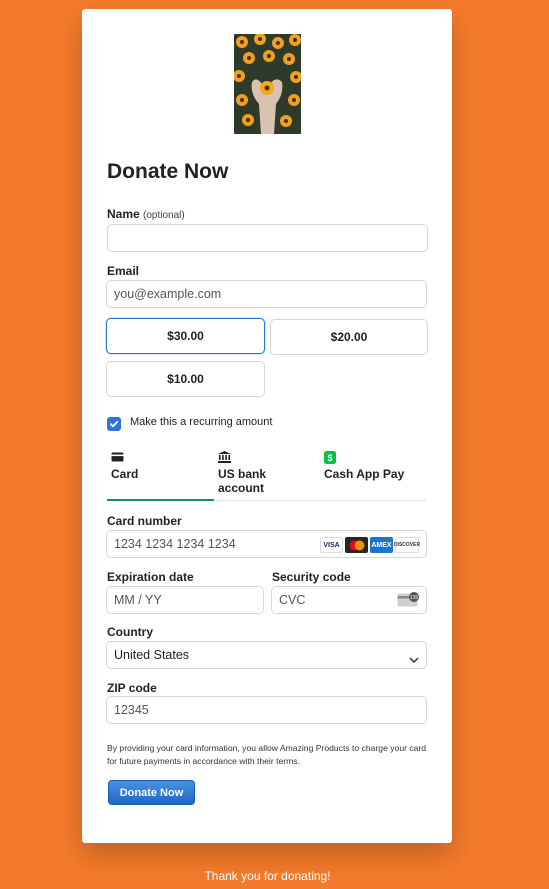  Describe the element at coordinates (185, 379) in the screenshot. I see `amount-option-10: $10.00` at that location.